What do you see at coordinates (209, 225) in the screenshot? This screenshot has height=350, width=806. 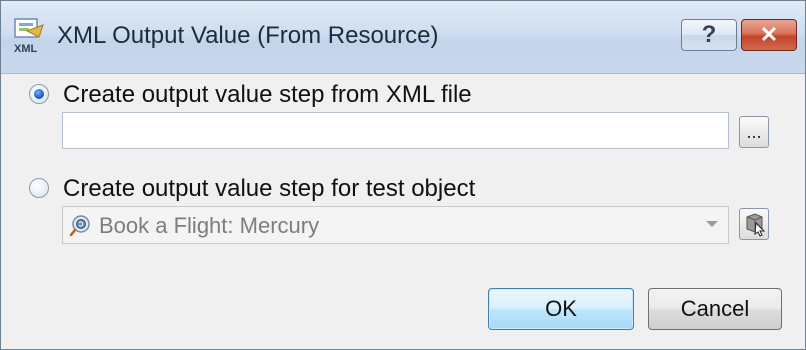 I see `test-object-value: Book a Flight: Mercury` at bounding box center [209, 225].